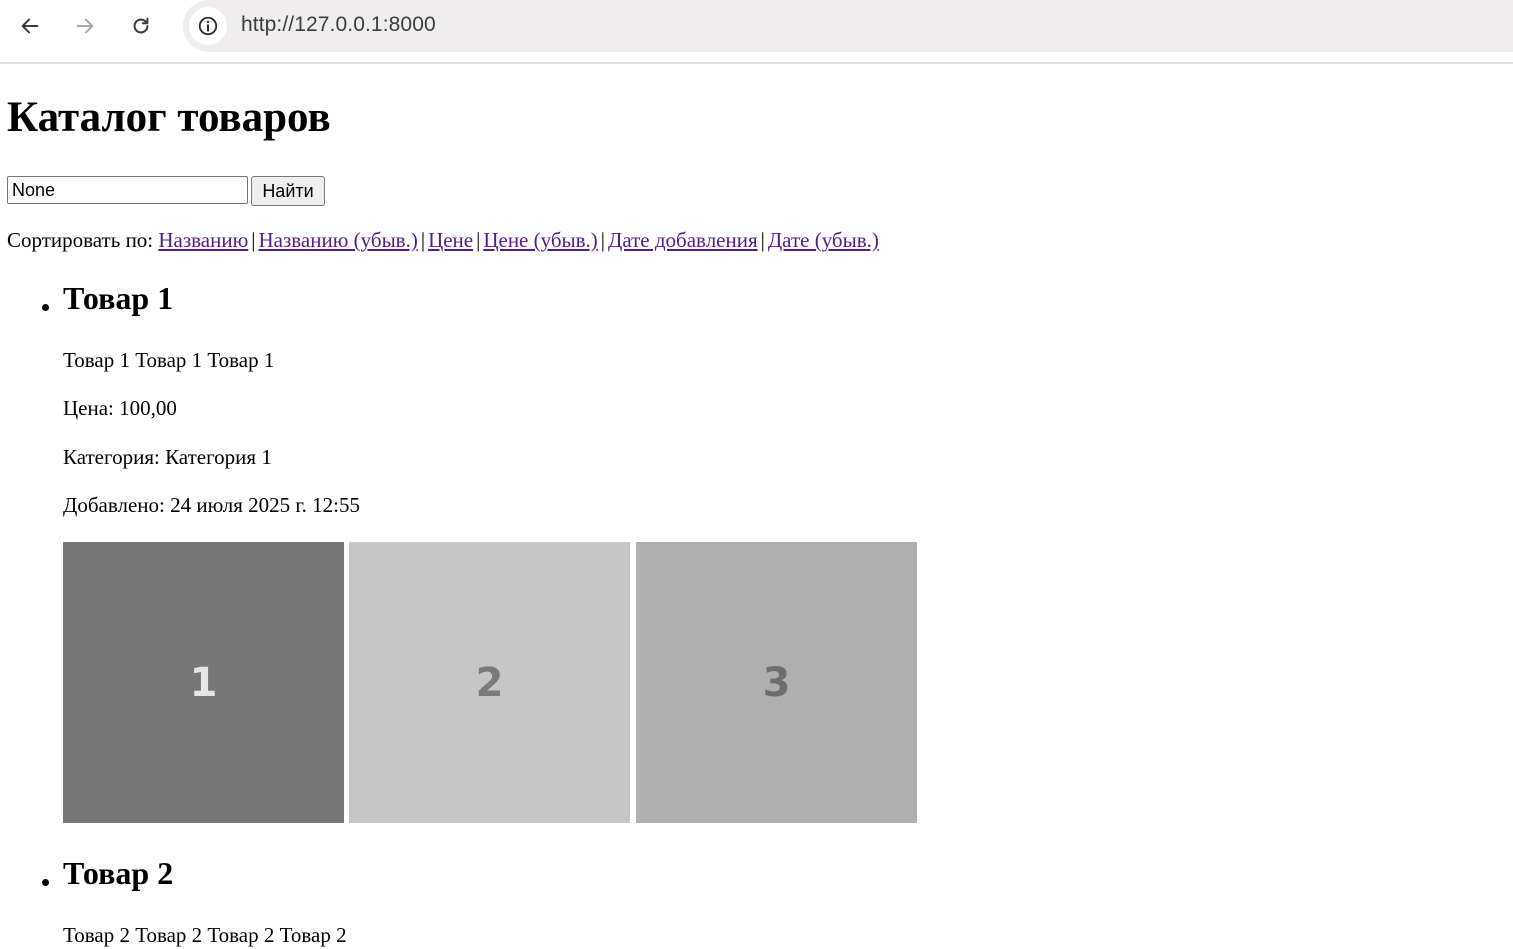 This screenshot has height=949, width=1513. I want to click on image-number-label: 1, so click(203, 682).